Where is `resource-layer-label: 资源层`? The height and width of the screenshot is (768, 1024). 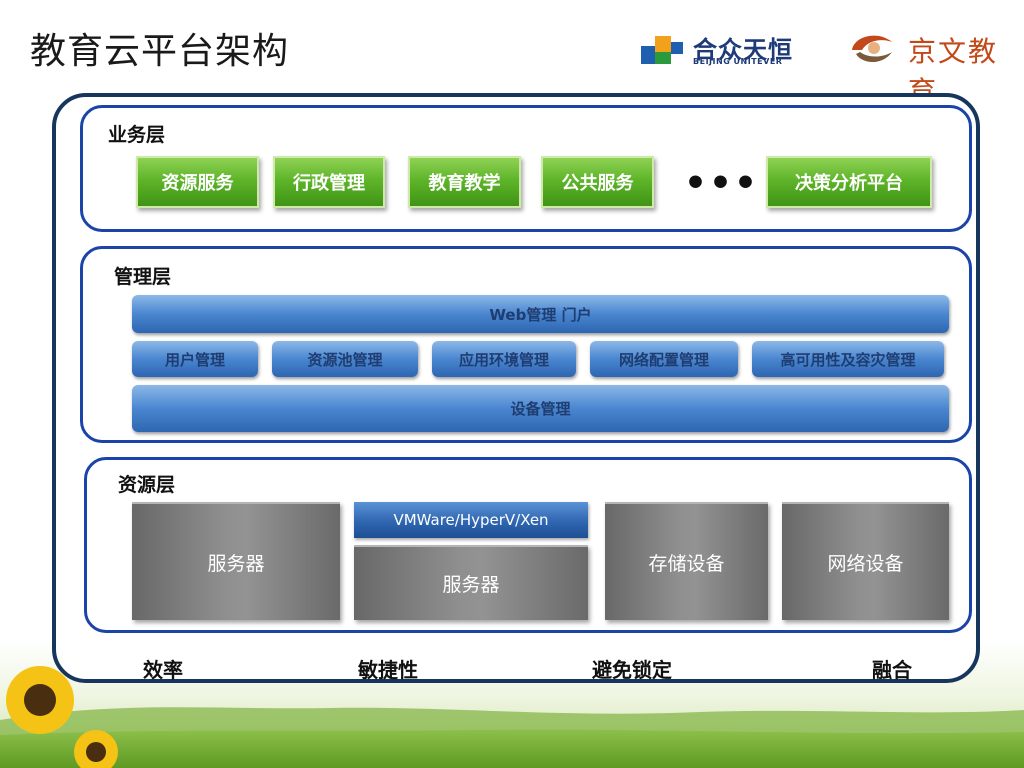
resource-layer-label: 资源层 is located at coordinates (147, 485).